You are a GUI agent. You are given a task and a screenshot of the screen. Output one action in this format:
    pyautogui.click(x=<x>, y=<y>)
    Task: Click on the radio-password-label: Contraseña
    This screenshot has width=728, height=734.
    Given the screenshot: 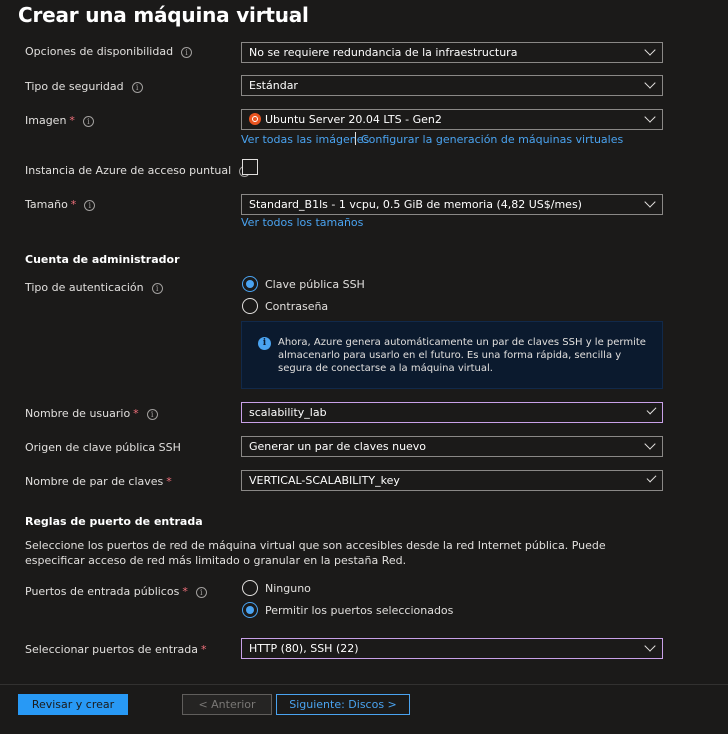 What is the action you would take?
    pyautogui.click(x=296, y=306)
    